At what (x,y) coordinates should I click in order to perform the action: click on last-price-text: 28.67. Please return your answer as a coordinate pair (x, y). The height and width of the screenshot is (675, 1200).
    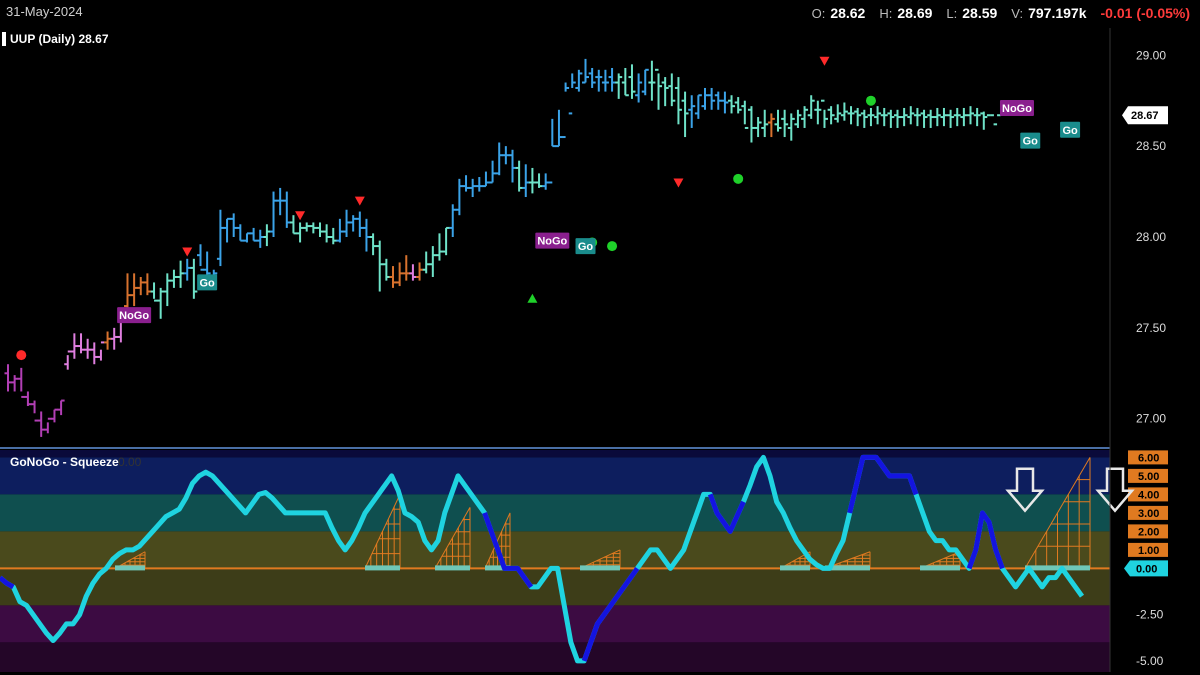
    Looking at the image, I should click on (1145, 116).